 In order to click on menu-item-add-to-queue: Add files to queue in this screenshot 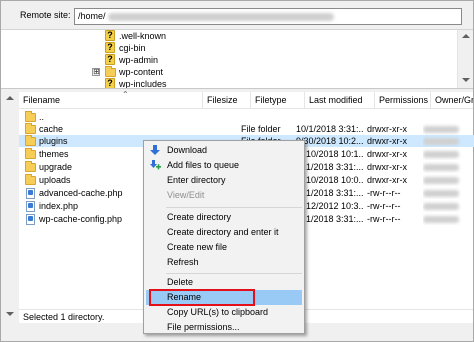, I will do `click(224, 165)`.